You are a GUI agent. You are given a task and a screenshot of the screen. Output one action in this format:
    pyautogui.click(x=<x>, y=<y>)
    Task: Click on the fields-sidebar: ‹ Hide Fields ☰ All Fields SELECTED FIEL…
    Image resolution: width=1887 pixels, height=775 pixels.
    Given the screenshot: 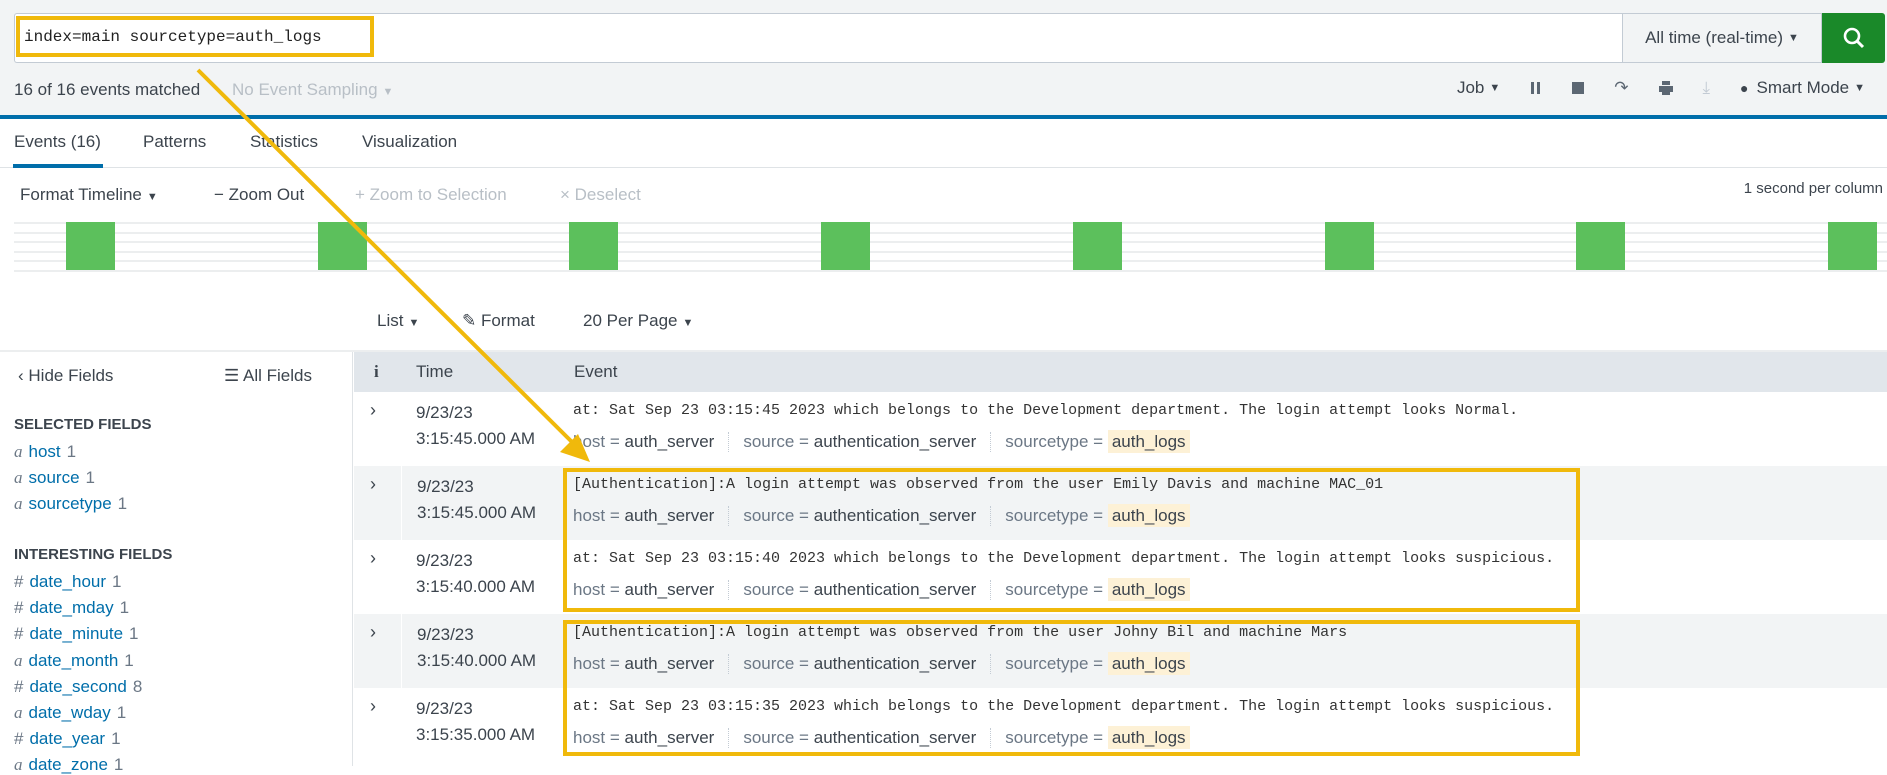 What is the action you would take?
    pyautogui.click(x=176, y=563)
    